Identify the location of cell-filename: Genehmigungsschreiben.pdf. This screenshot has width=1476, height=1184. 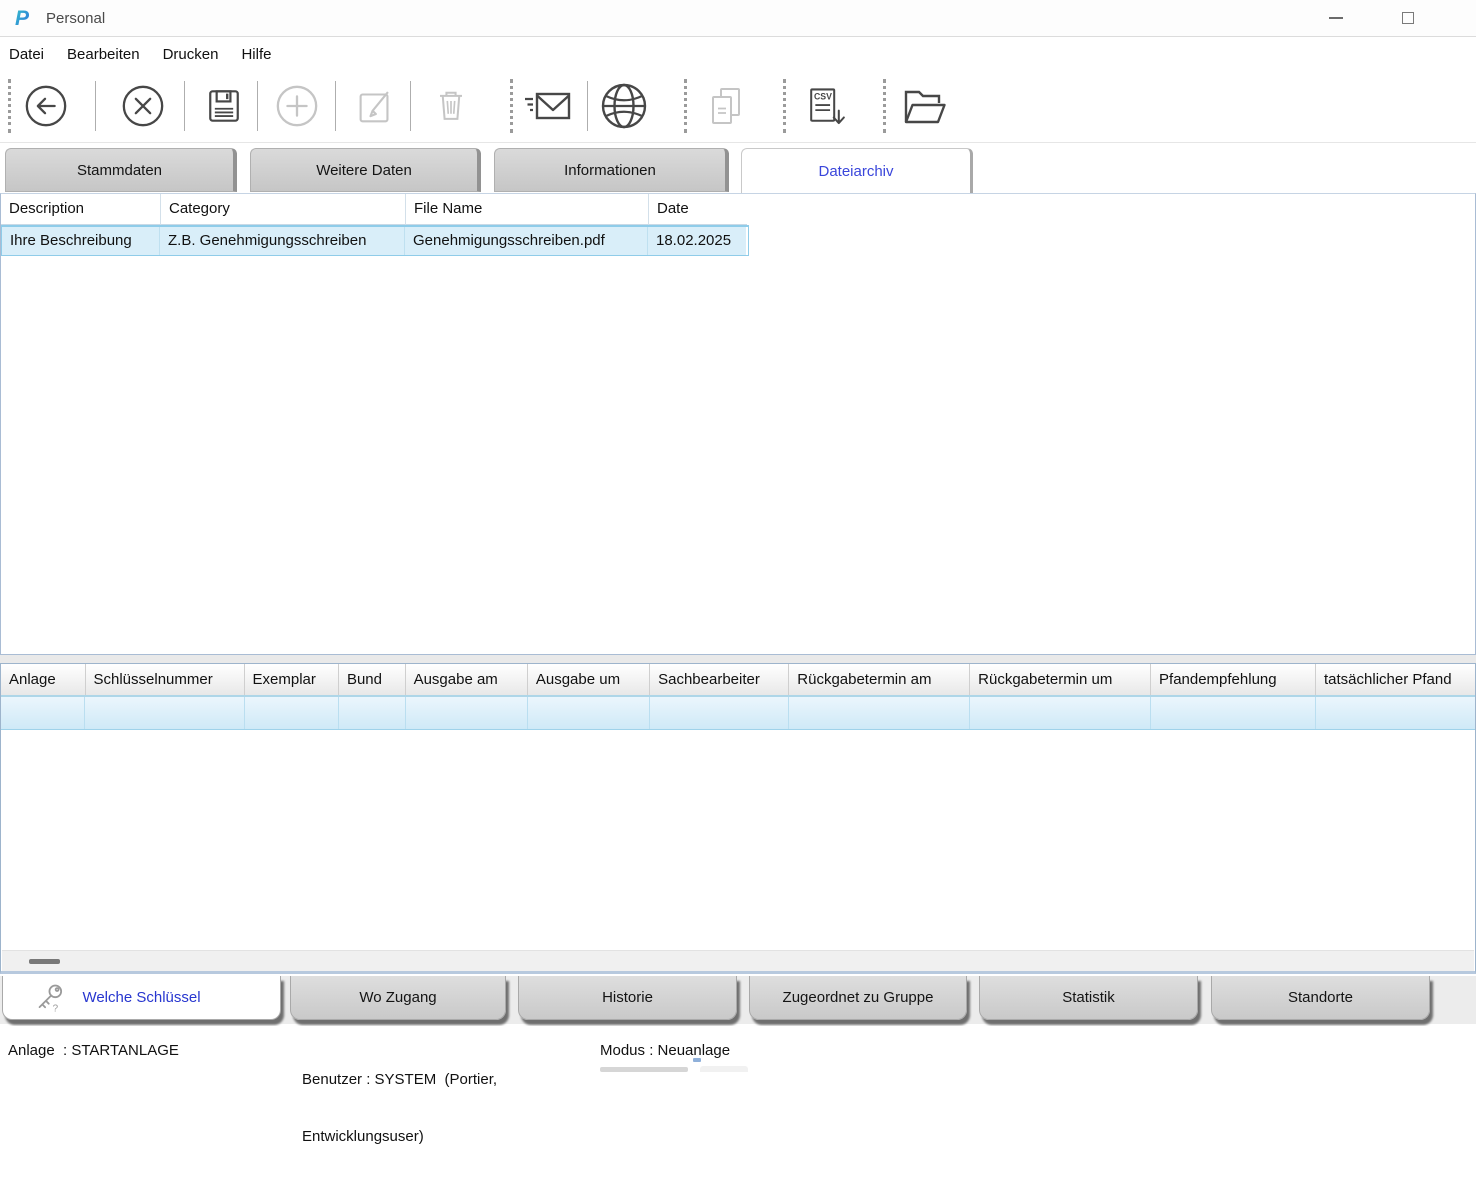
(526, 241).